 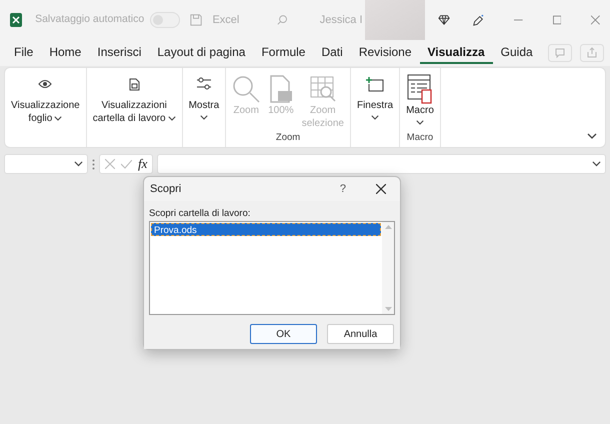 I want to click on ribbon-tab: Revisione, so click(x=385, y=53).